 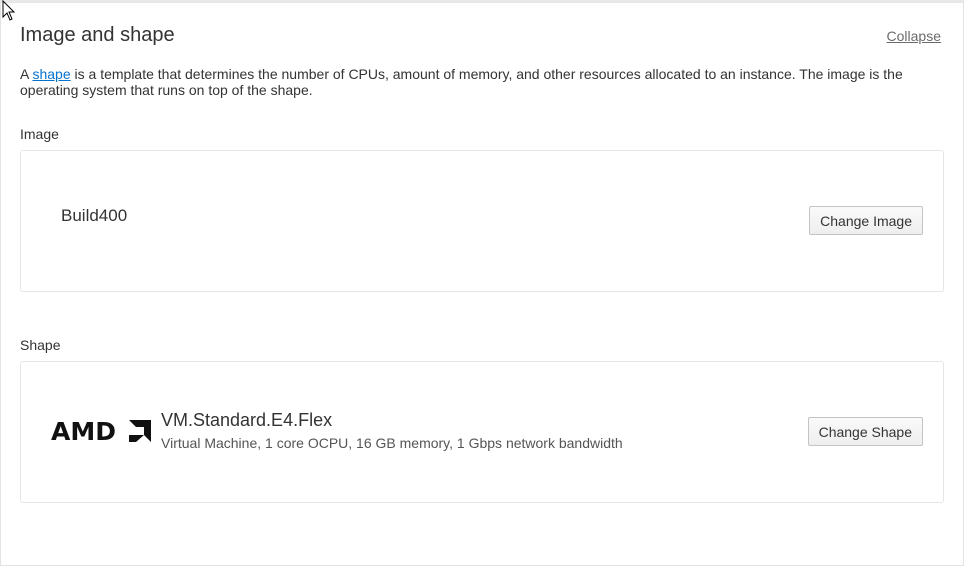 I want to click on image-name: Build400, so click(x=94, y=215).